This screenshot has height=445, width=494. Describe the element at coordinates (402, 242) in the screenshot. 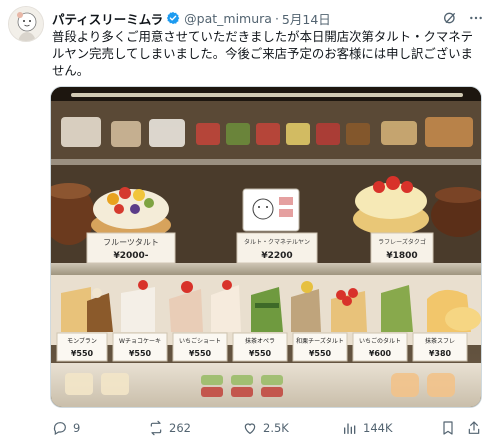

I see `sign-cream: ラフレーズタクゴ` at that location.